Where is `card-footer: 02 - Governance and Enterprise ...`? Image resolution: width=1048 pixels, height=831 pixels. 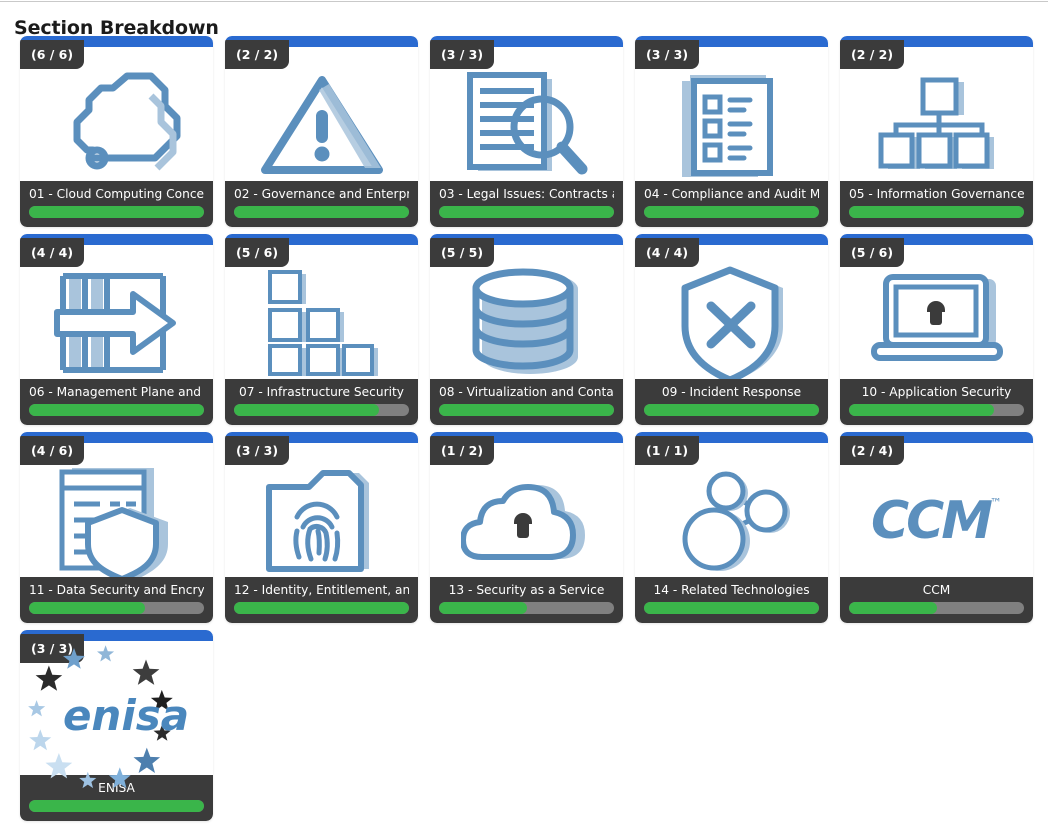 card-footer: 02 - Governance and Enterprise ... is located at coordinates (321, 204).